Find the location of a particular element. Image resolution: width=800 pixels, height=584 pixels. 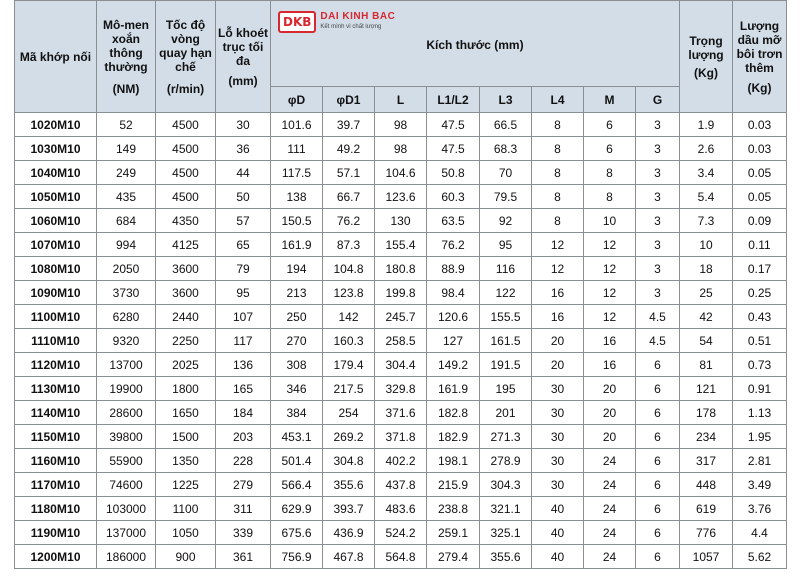

cell-code: 1110M10 is located at coordinates (55, 340).